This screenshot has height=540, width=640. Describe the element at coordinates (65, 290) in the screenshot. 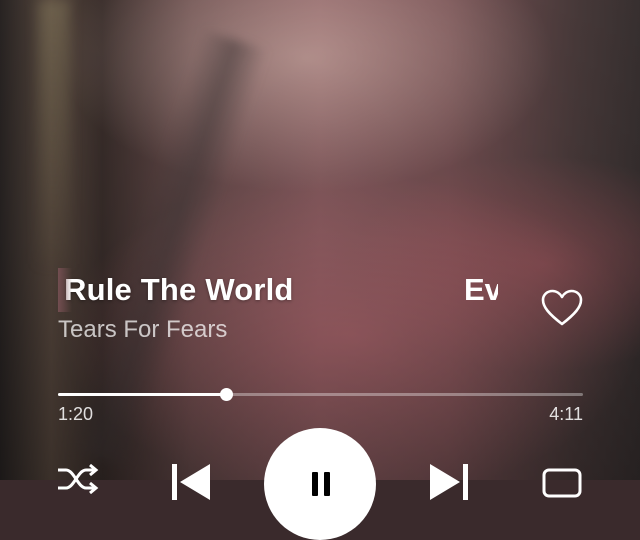

I see `title-fade` at that location.